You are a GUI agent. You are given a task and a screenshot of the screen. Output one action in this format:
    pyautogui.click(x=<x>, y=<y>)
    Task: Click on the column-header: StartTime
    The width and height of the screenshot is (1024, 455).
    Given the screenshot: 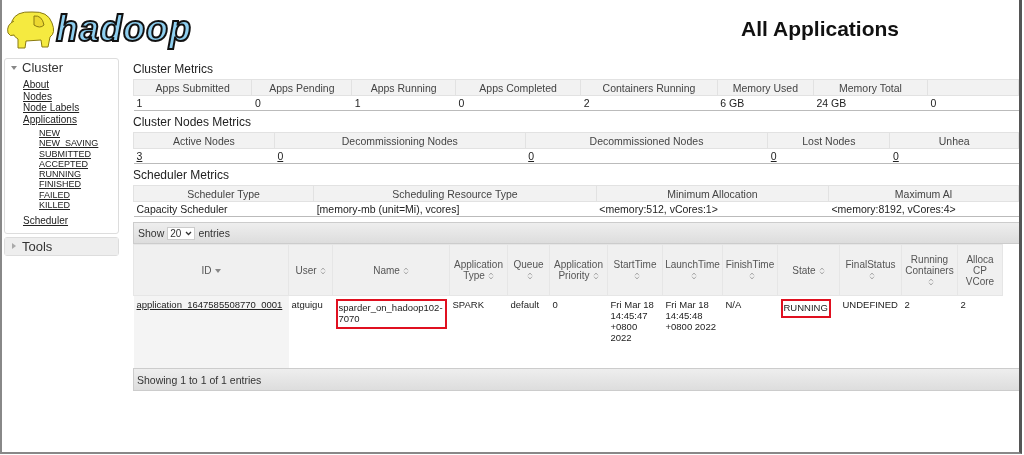 What is the action you would take?
    pyautogui.click(x=635, y=270)
    